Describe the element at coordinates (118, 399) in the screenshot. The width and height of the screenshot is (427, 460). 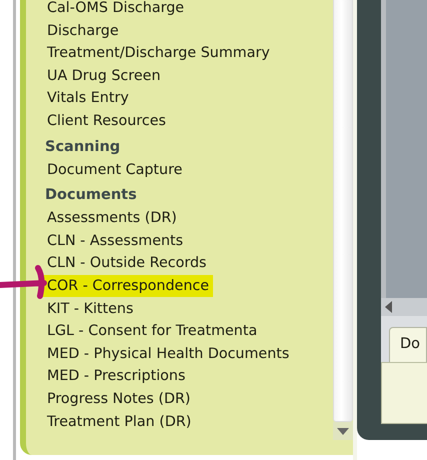
I see `nav-item: Progress Notes (DR)` at that location.